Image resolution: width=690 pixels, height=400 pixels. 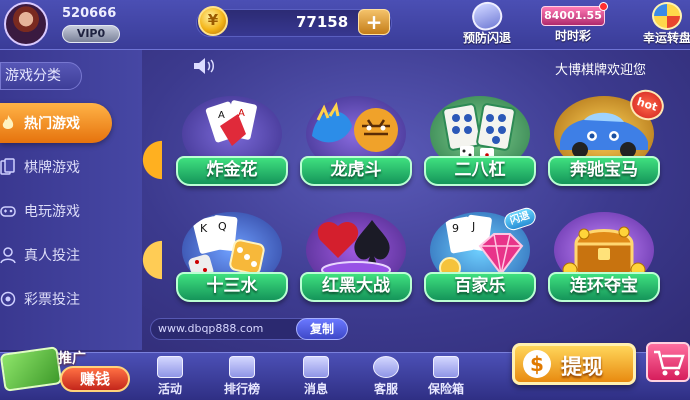 What do you see at coordinates (8, 123) in the screenshot?
I see `flame-icon` at bounding box center [8, 123].